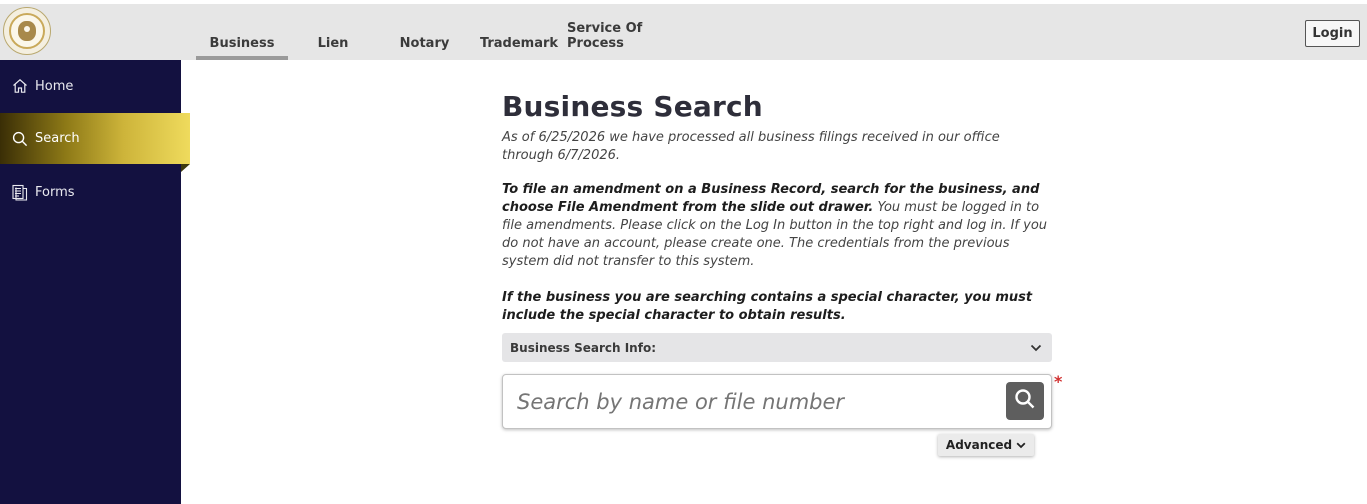  Describe the element at coordinates (757, 402) in the screenshot. I see `search-input` at that location.